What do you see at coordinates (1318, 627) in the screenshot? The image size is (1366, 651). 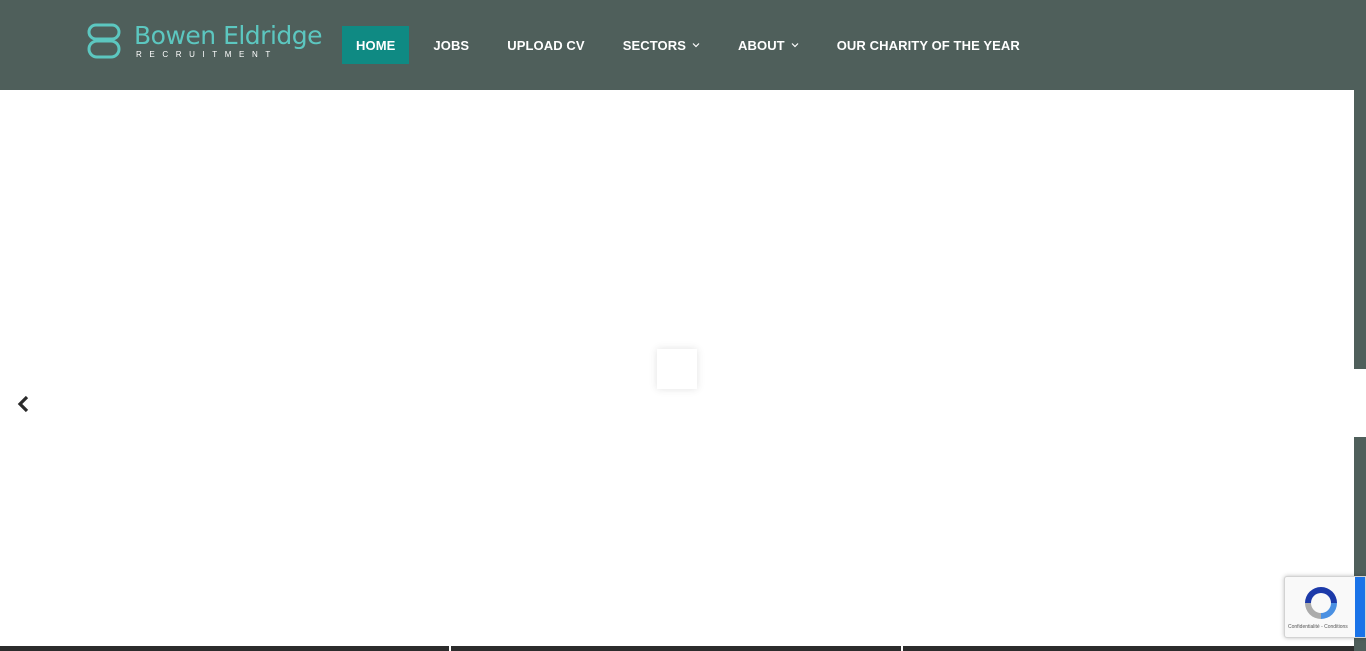 I see `recaptcha-links: Confidentialité - Conditions` at bounding box center [1318, 627].